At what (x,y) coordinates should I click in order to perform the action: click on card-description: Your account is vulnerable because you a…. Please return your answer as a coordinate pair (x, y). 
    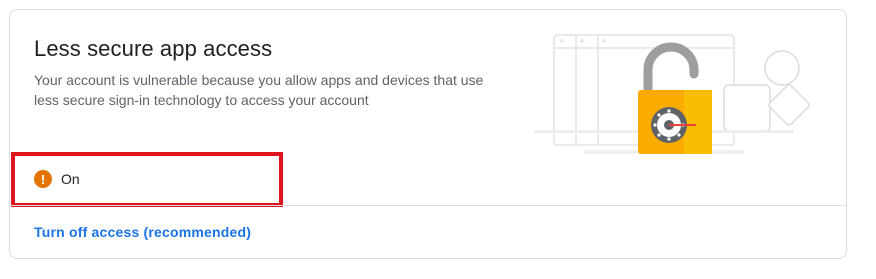
    Looking at the image, I should click on (259, 90).